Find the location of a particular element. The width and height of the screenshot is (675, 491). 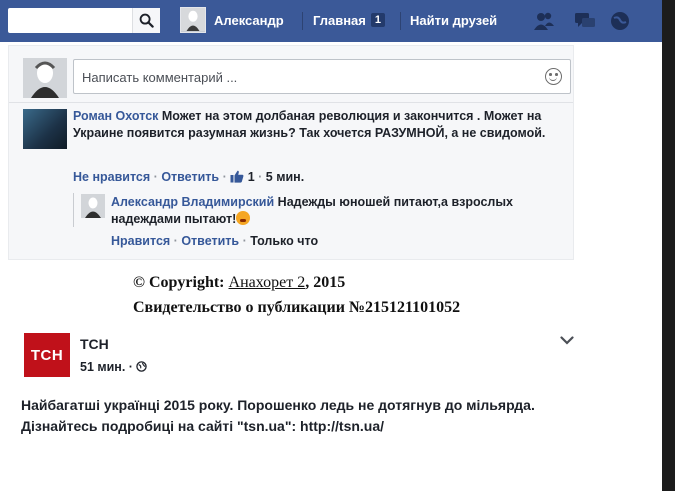

like-link: Нравится is located at coordinates (140, 241).